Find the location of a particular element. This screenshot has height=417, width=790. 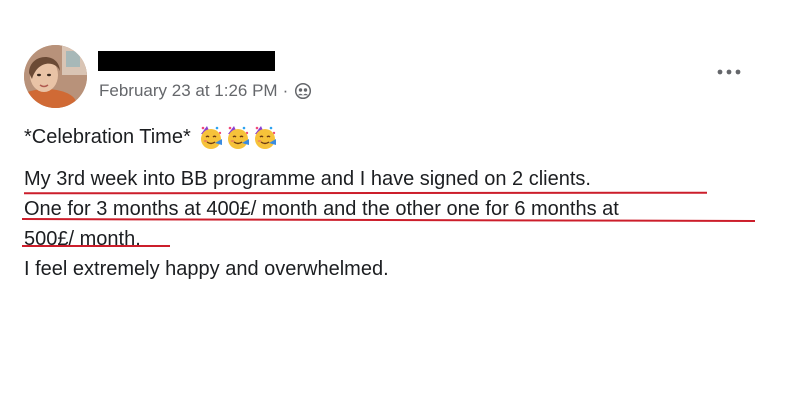

post-headline: *Celebration Time* is located at coordinates (151, 137).